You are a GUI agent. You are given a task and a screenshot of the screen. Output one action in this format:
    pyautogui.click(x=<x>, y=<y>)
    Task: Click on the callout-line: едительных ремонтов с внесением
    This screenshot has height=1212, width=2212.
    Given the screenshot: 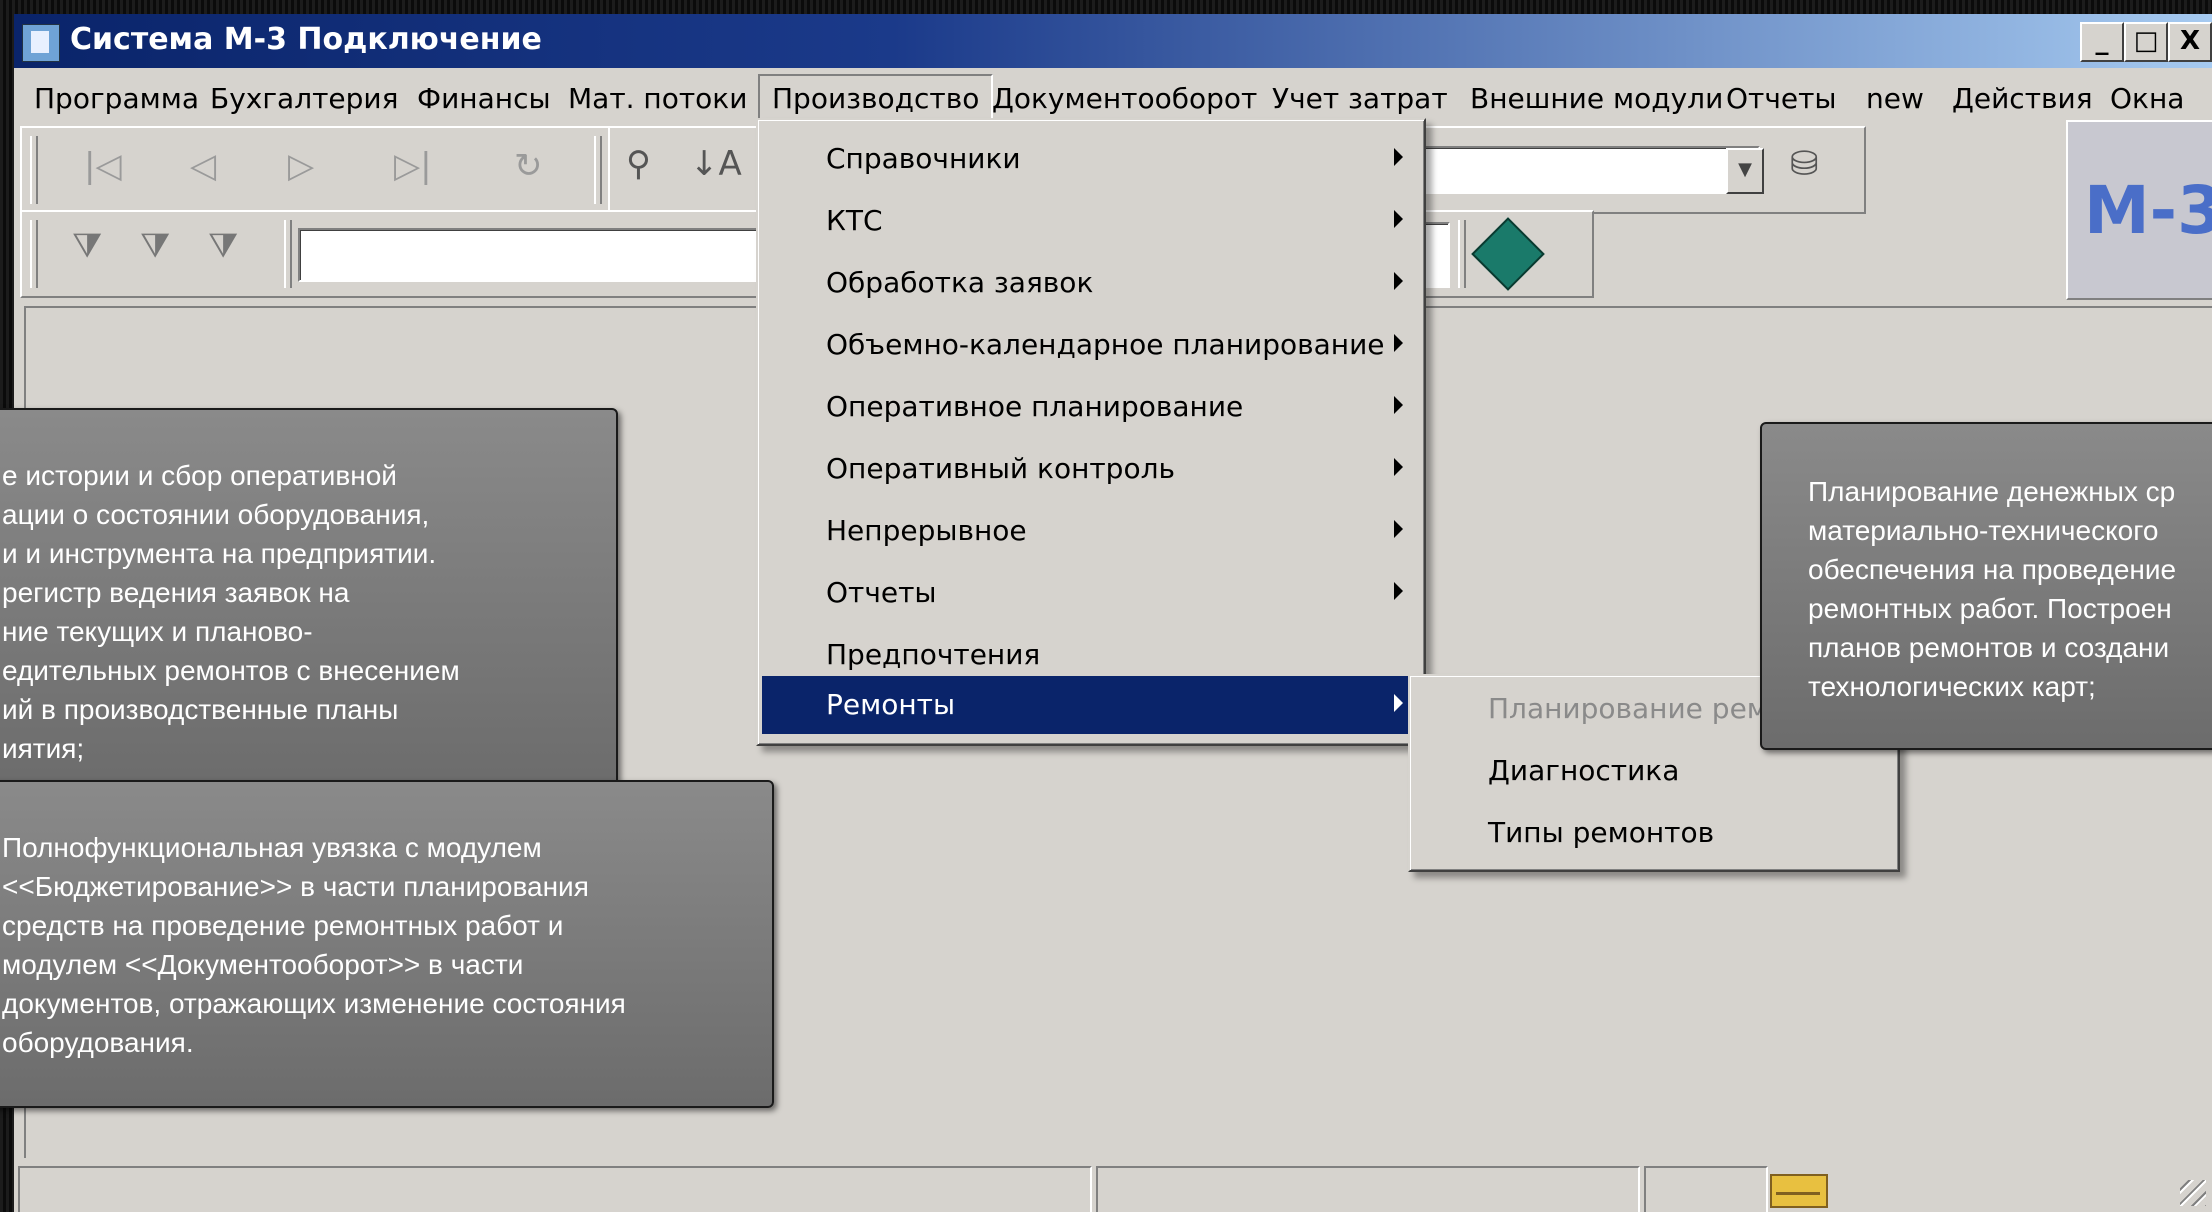 What is the action you would take?
    pyautogui.click(x=231, y=670)
    